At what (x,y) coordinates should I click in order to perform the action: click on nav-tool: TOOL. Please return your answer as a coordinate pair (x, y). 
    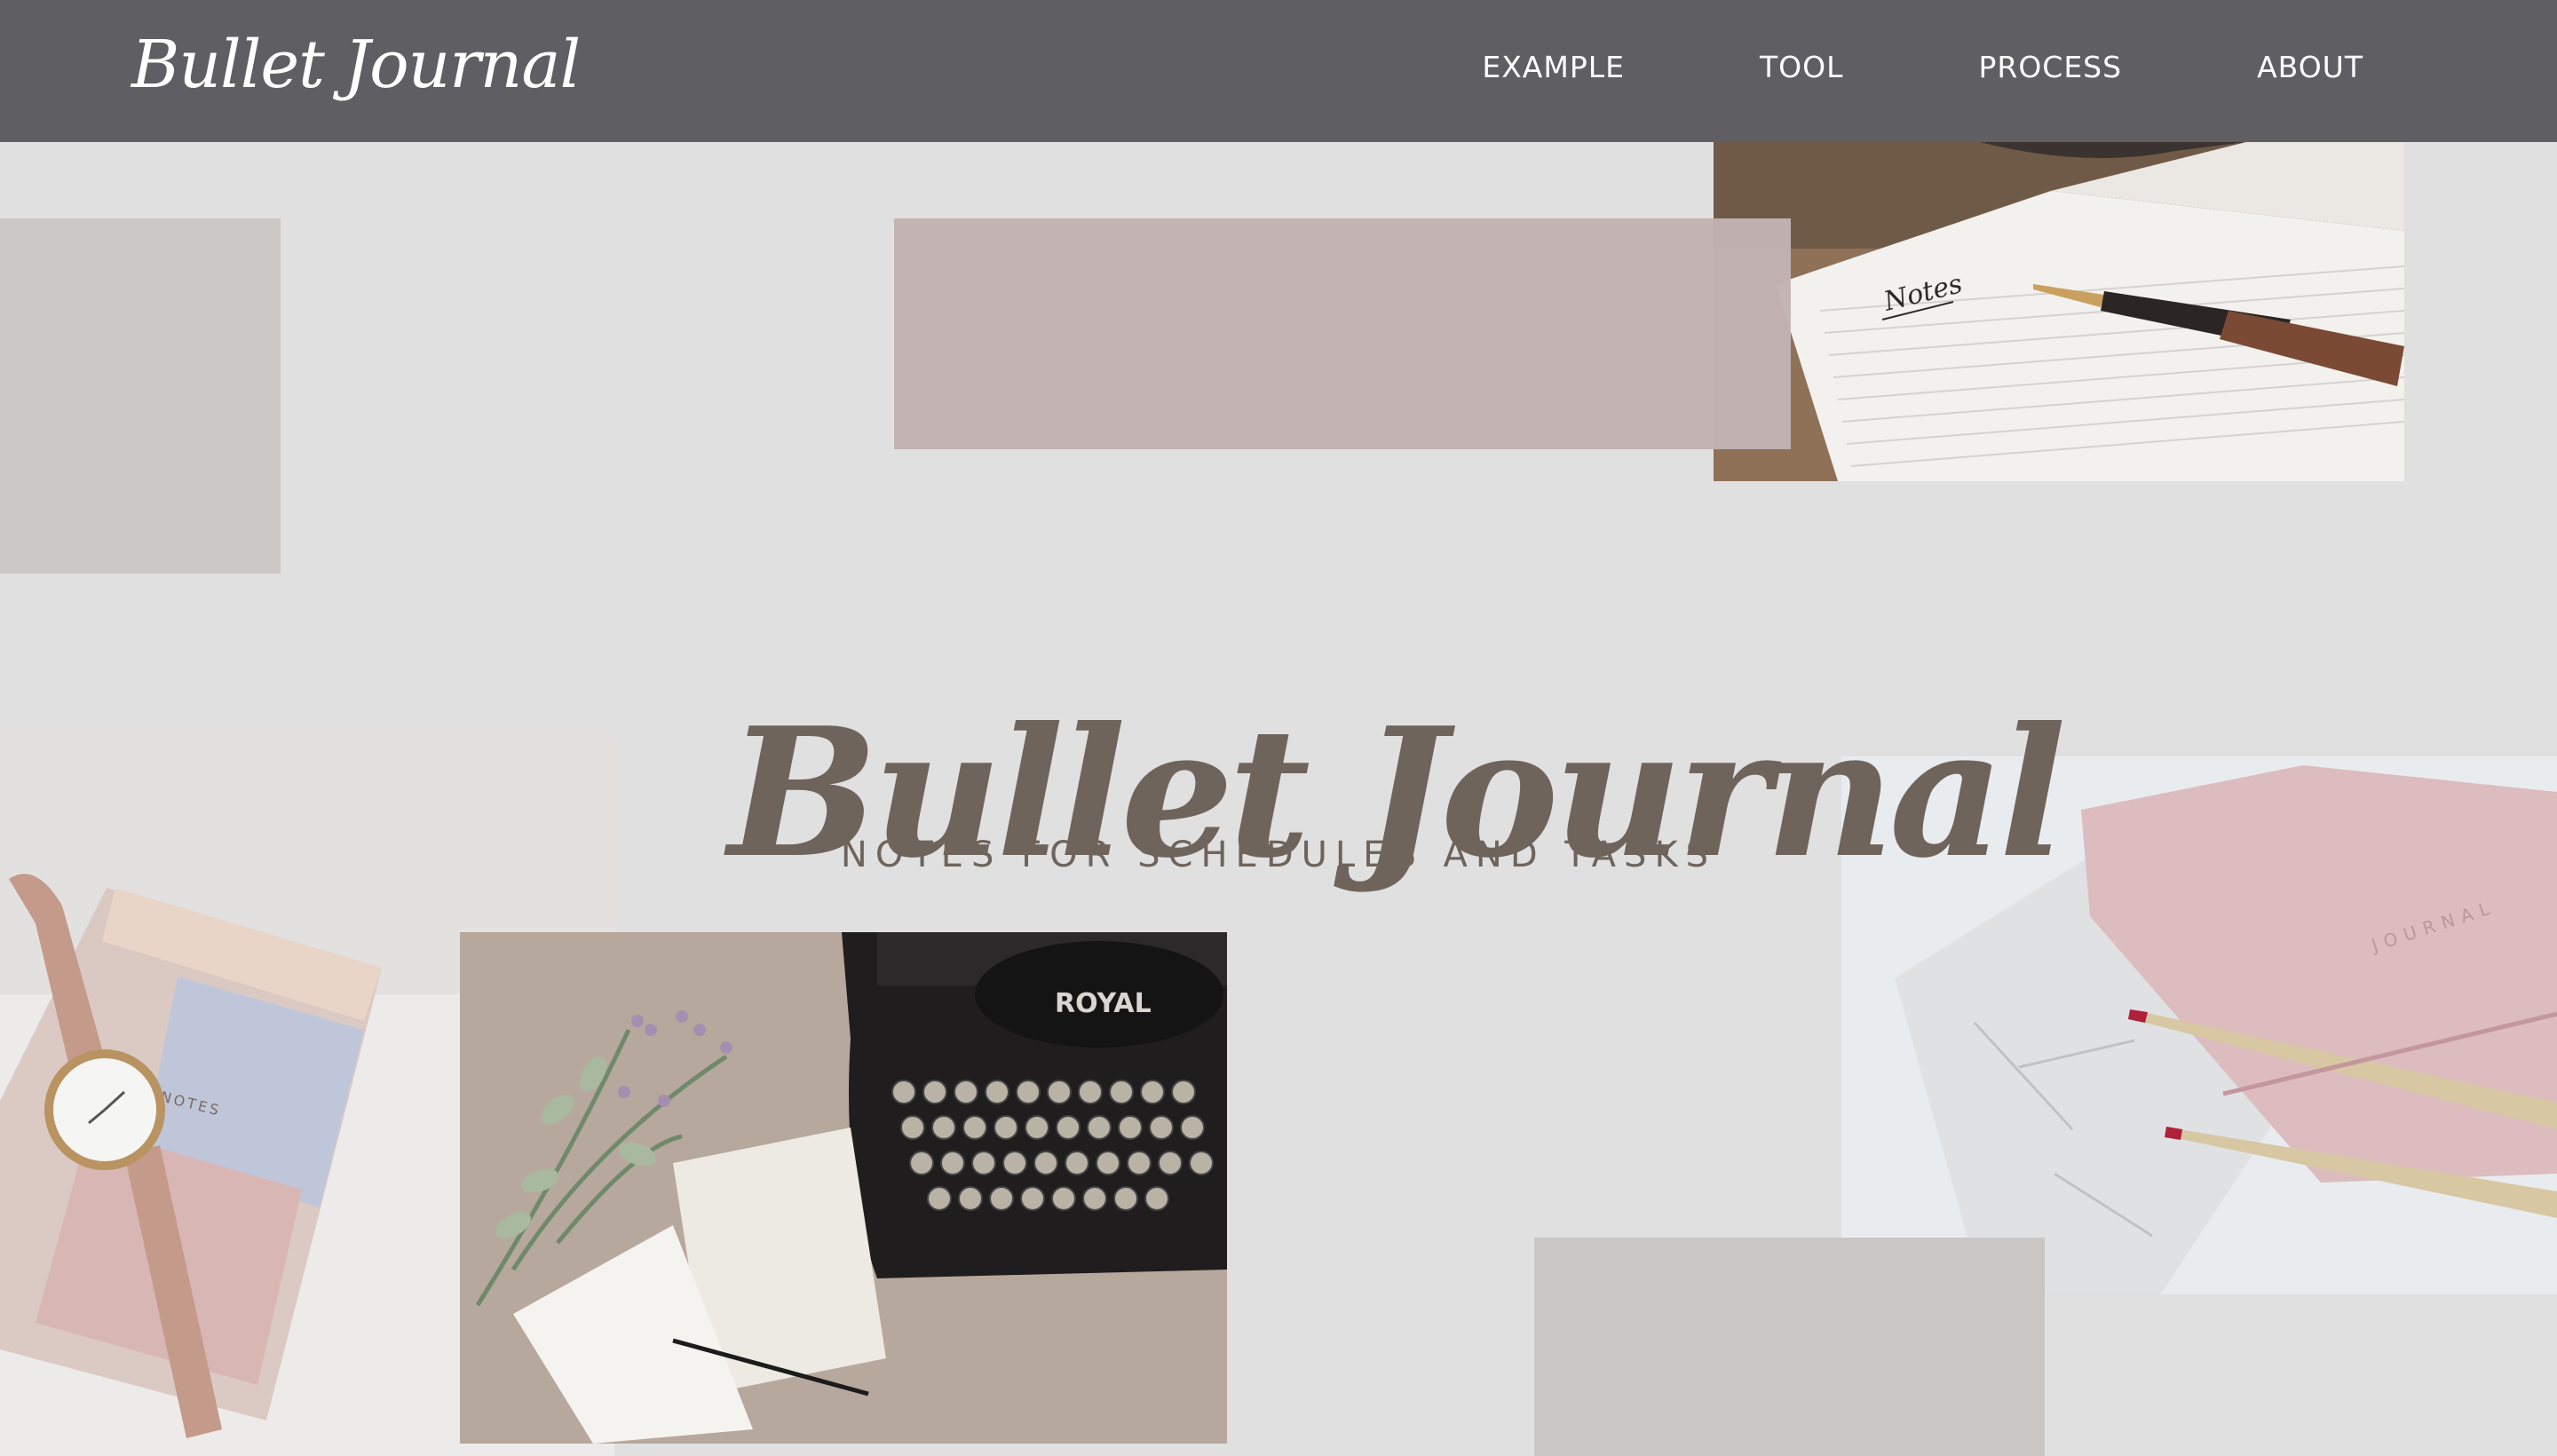
    Looking at the image, I should click on (1802, 67).